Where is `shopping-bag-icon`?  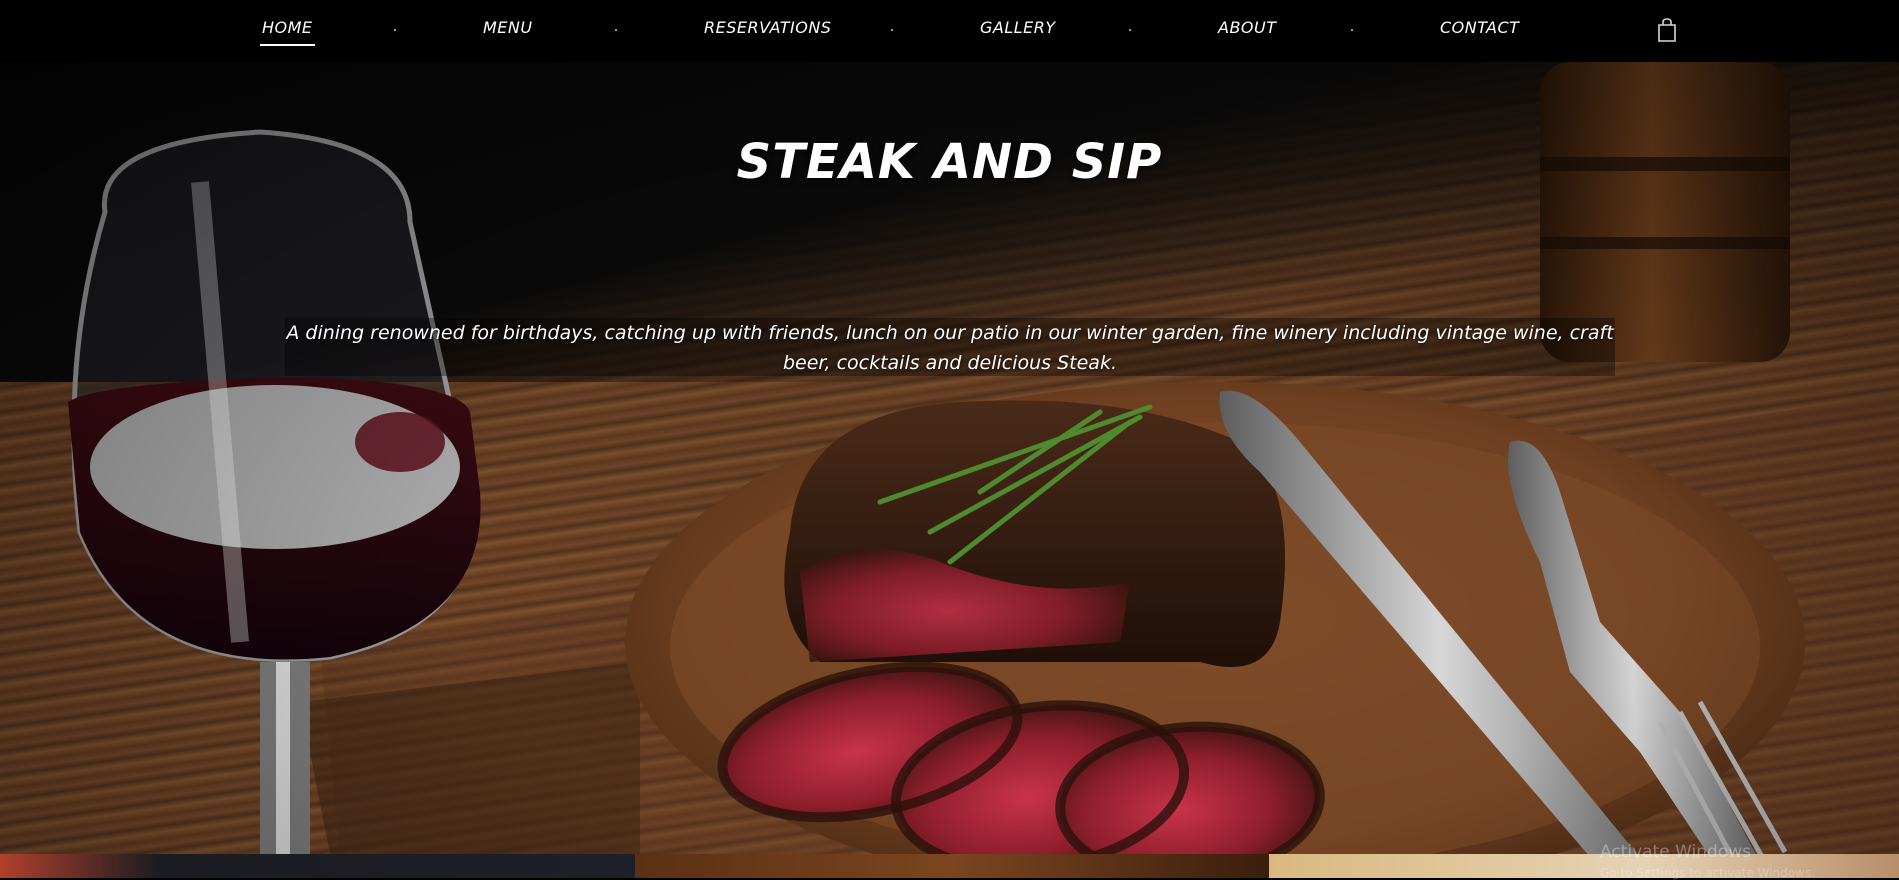
shopping-bag-icon is located at coordinates (1667, 30).